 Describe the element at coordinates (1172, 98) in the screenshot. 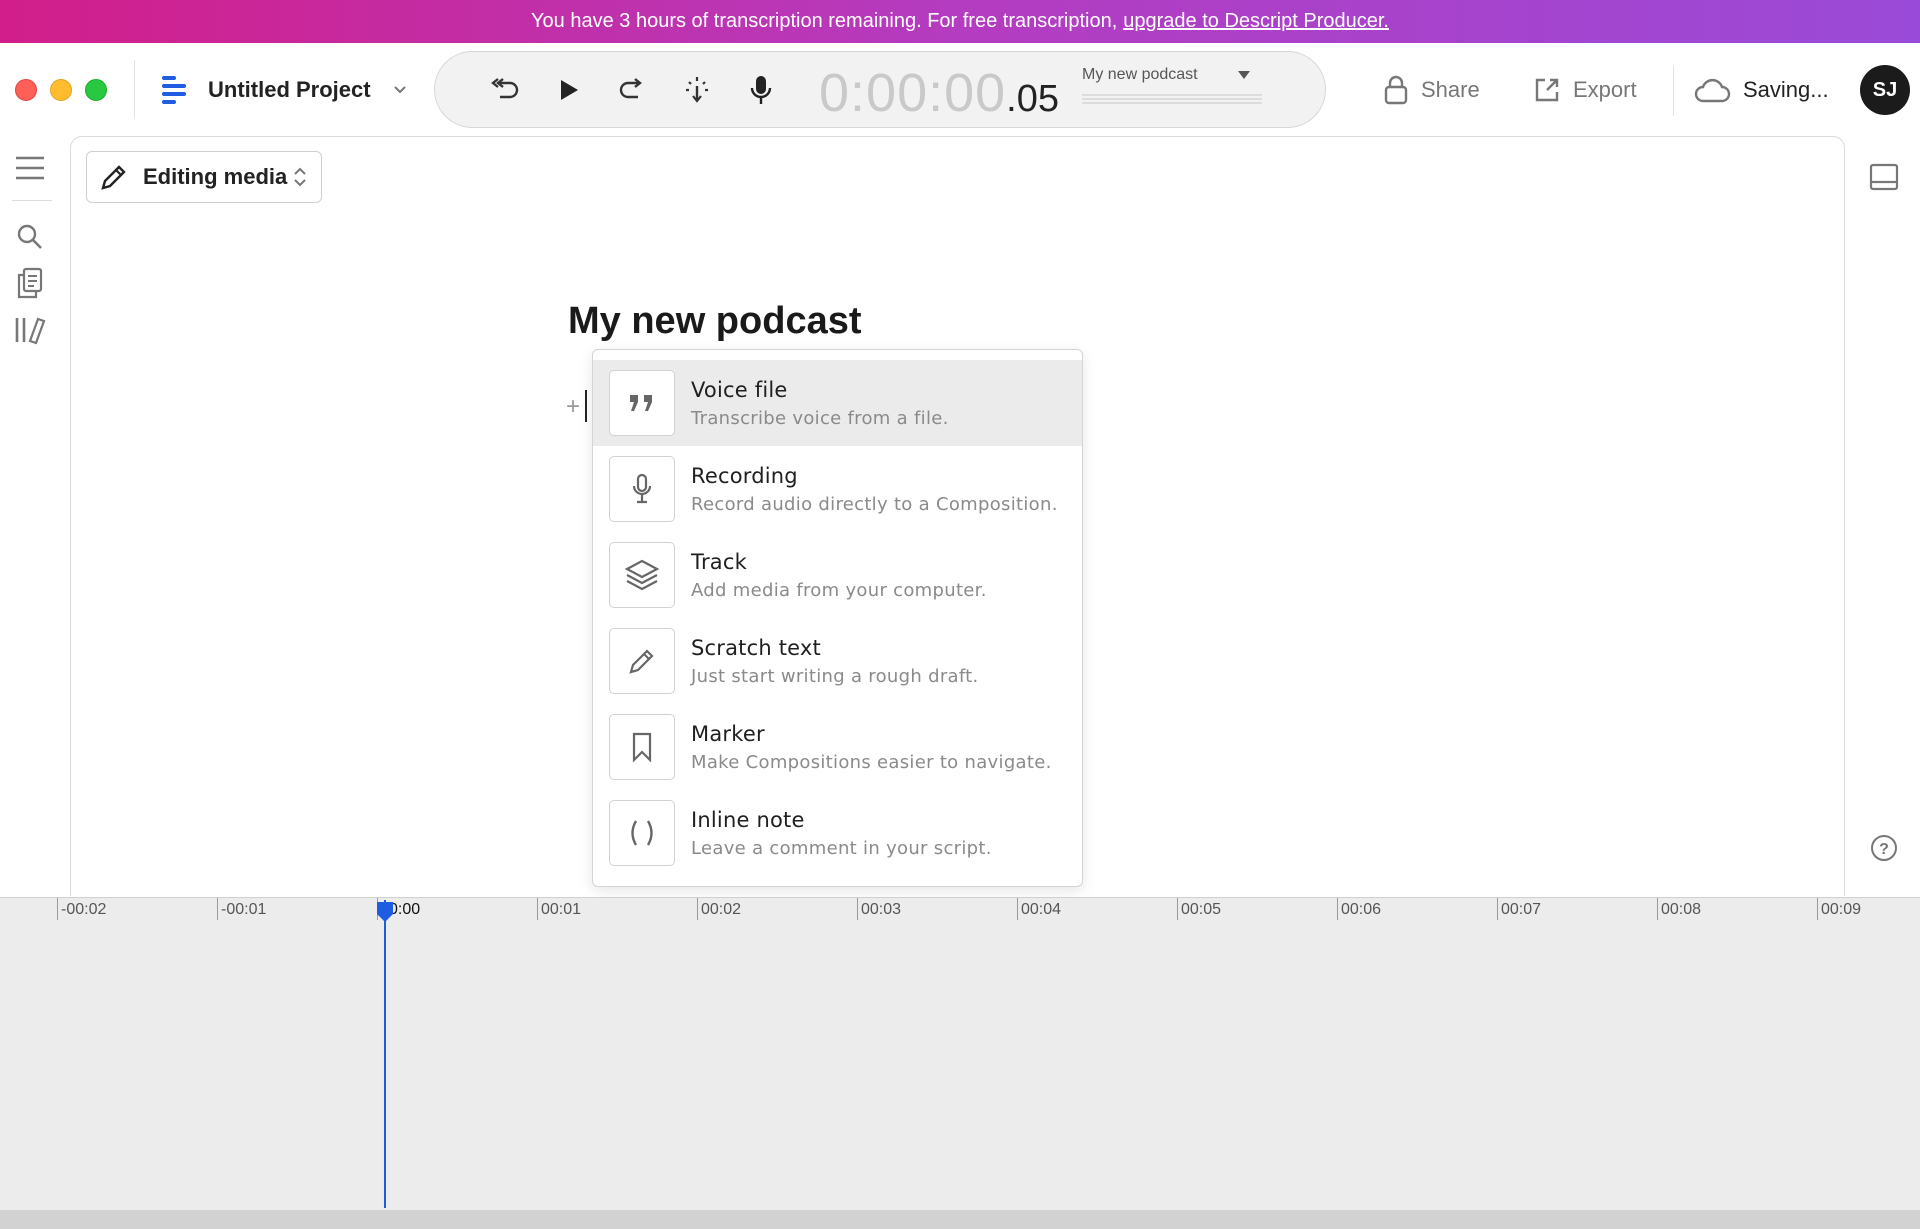

I see `audio-level-meter` at that location.